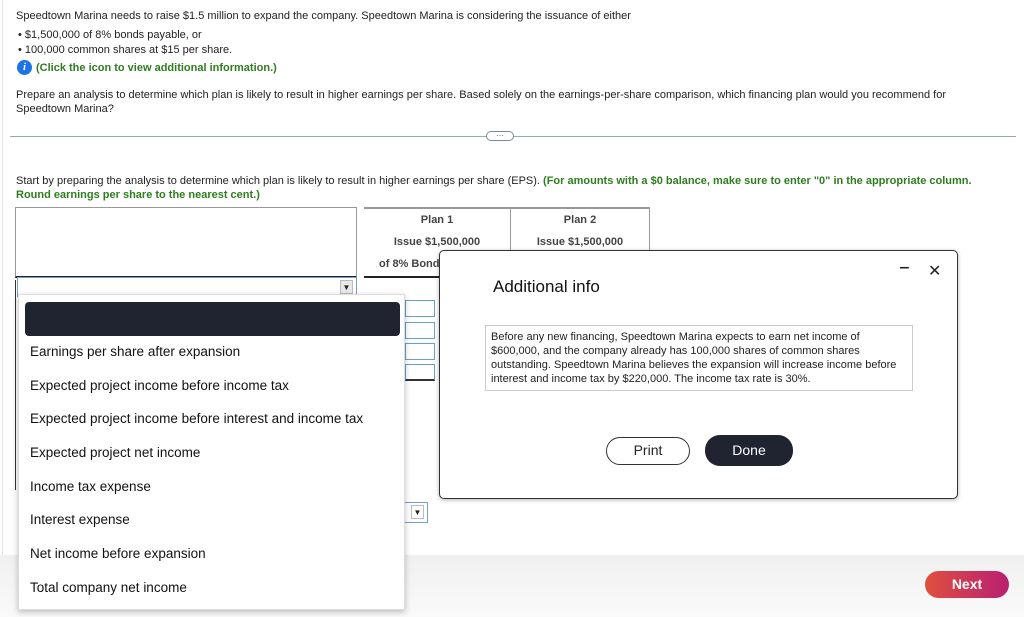 This screenshot has height=617, width=1024. What do you see at coordinates (2, 277) in the screenshot?
I see `left-border` at bounding box center [2, 277].